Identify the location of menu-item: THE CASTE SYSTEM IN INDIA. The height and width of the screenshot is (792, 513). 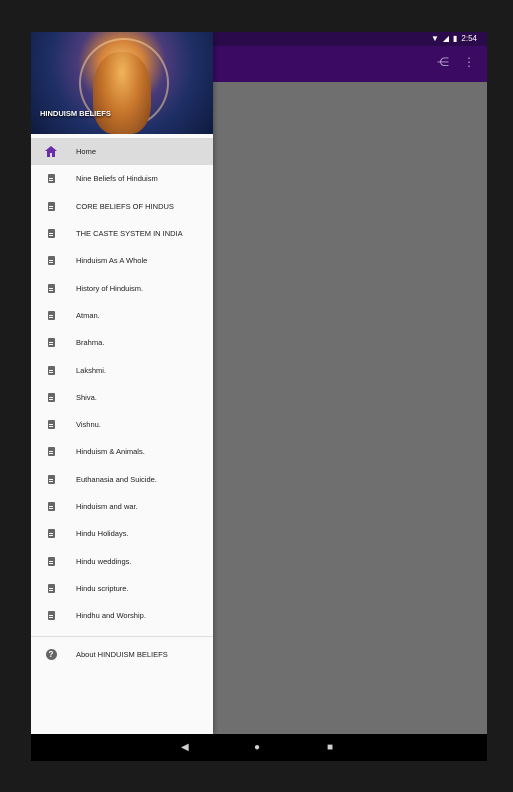
(122, 233).